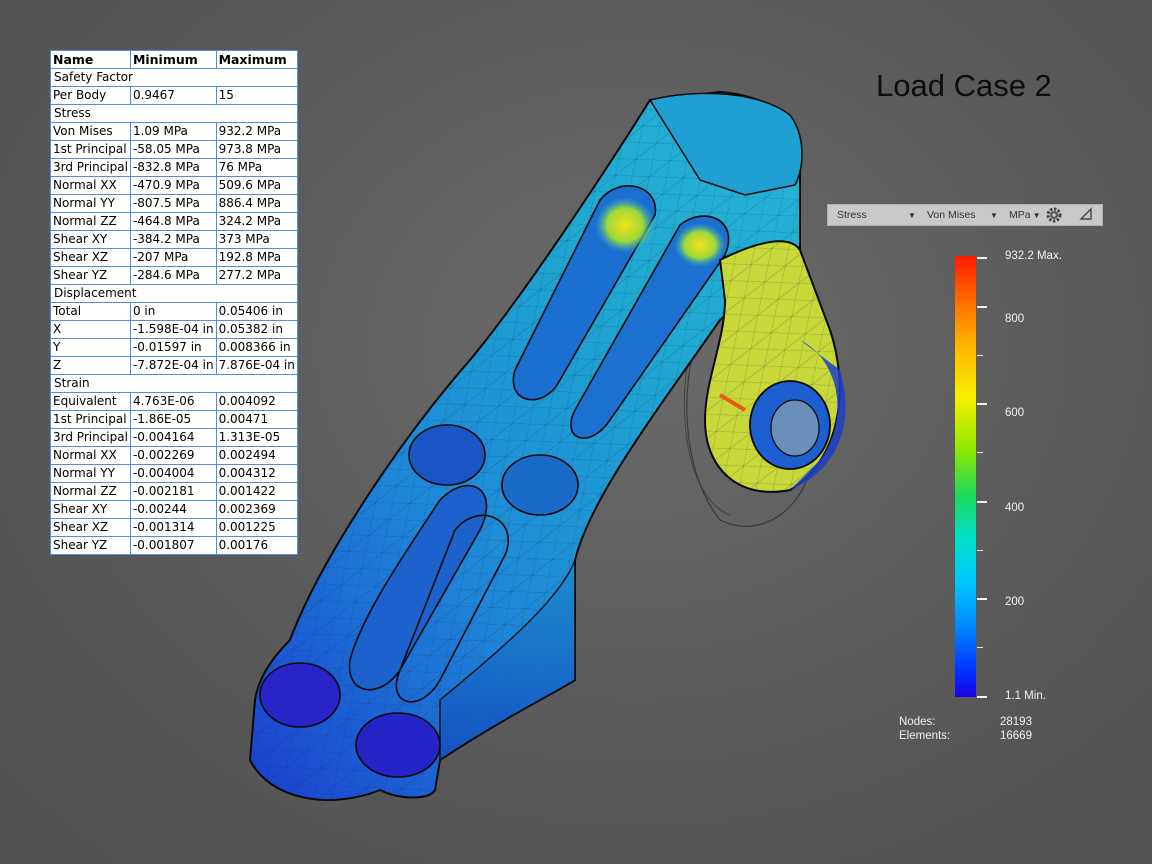 The height and width of the screenshot is (864, 1152). What do you see at coordinates (1086, 217) in the screenshot?
I see `triangle-icon` at bounding box center [1086, 217].